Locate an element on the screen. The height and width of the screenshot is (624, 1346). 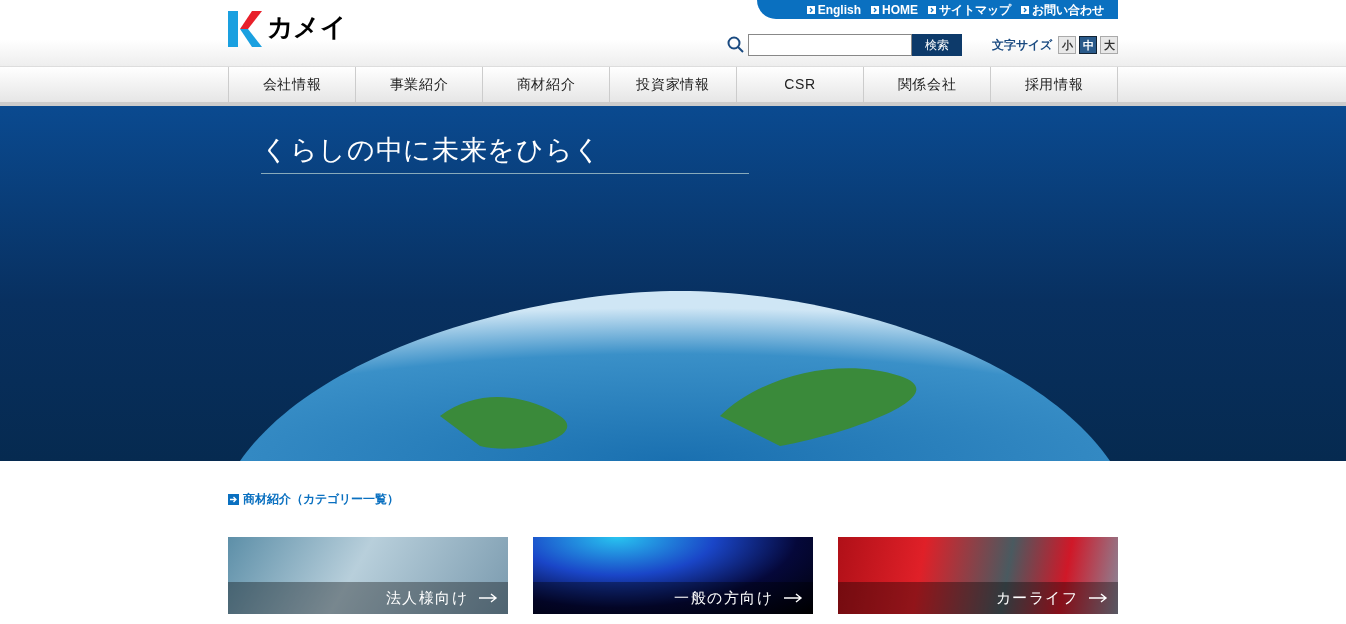
card-label: カーライフ is located at coordinates (1036, 597).